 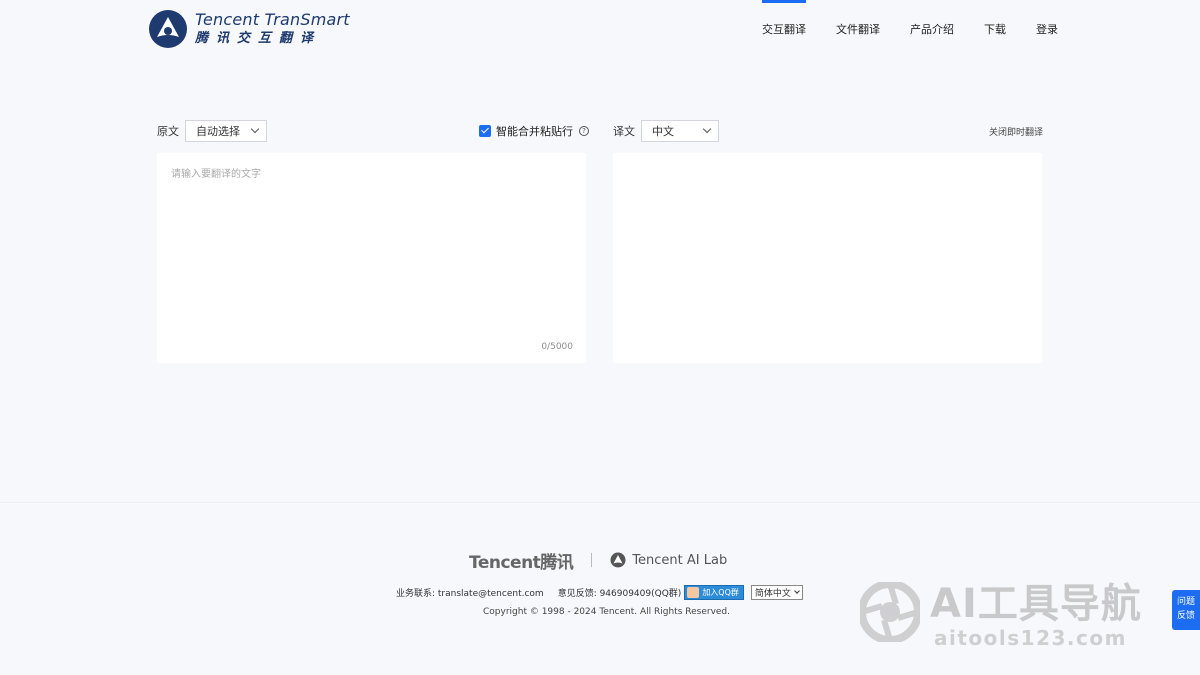 I want to click on tencent-ai-lab-logo: Tencent AI Lab, so click(x=668, y=560).